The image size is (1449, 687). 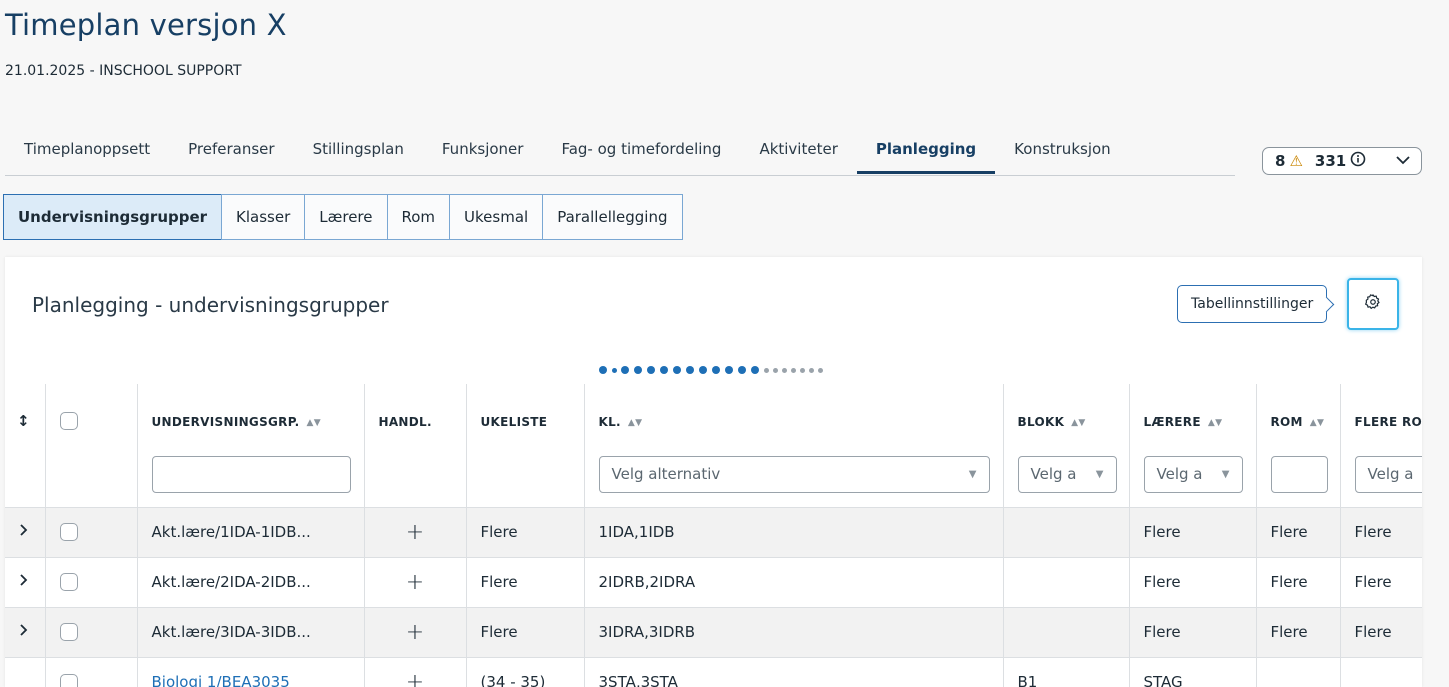 What do you see at coordinates (1381, 672) in the screenshot?
I see `cell-flere-rom` at bounding box center [1381, 672].